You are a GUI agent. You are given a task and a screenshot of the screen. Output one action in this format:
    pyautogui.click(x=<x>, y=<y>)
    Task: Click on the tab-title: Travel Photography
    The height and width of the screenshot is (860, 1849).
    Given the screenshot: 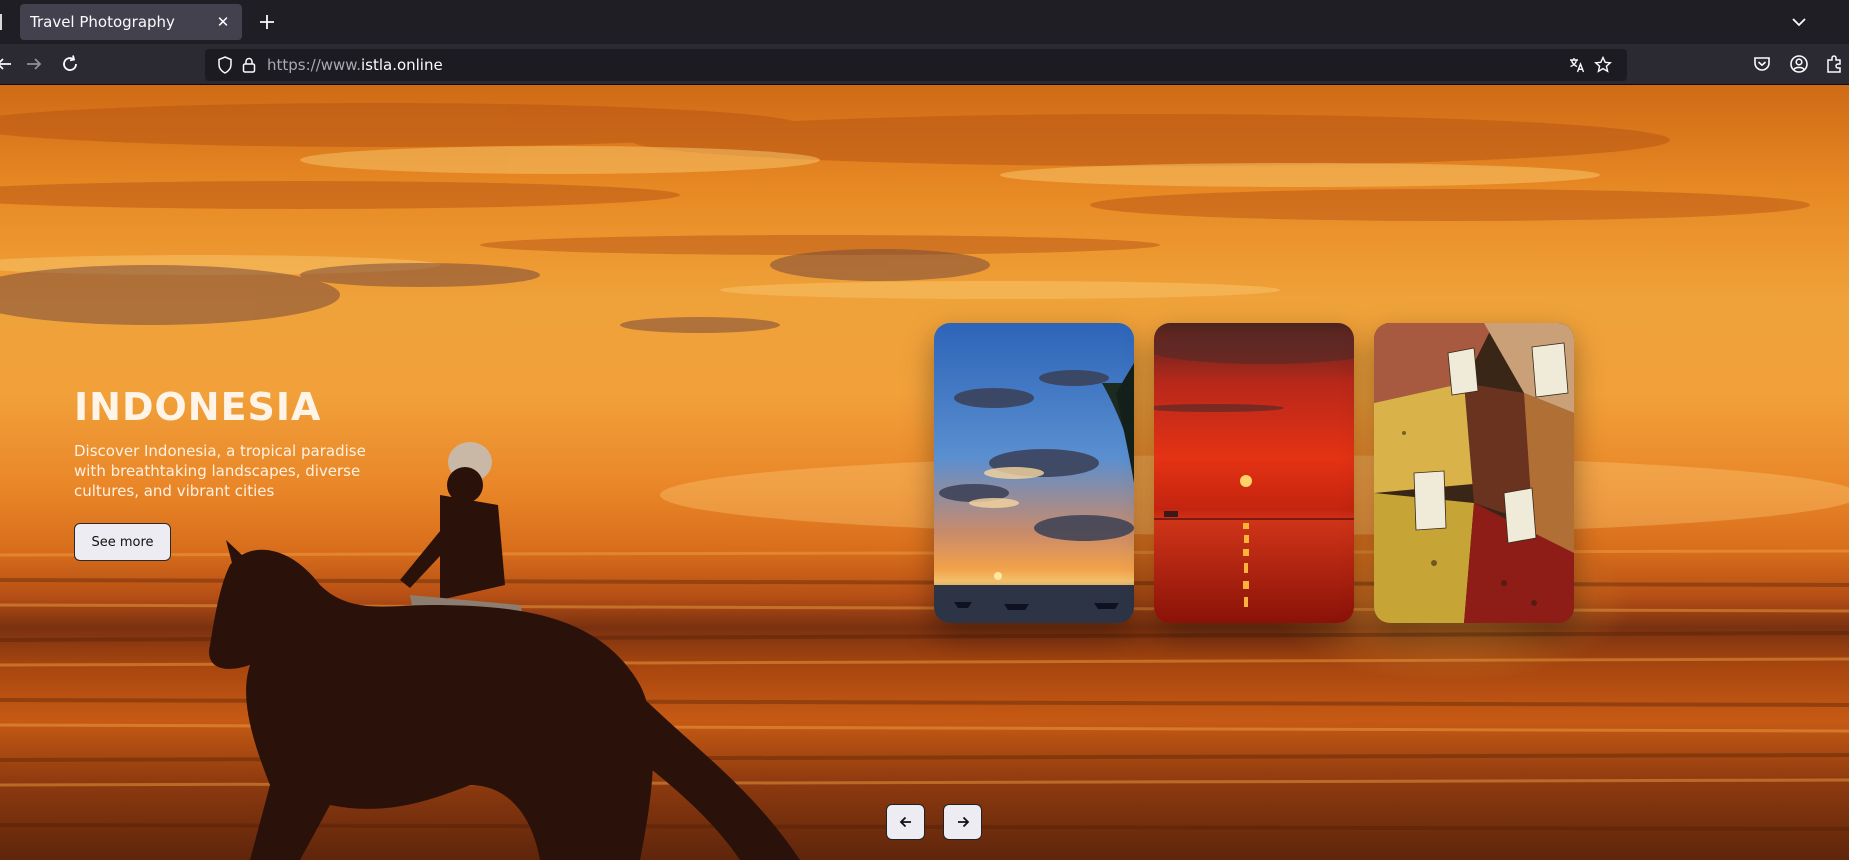 What is the action you would take?
    pyautogui.click(x=102, y=22)
    